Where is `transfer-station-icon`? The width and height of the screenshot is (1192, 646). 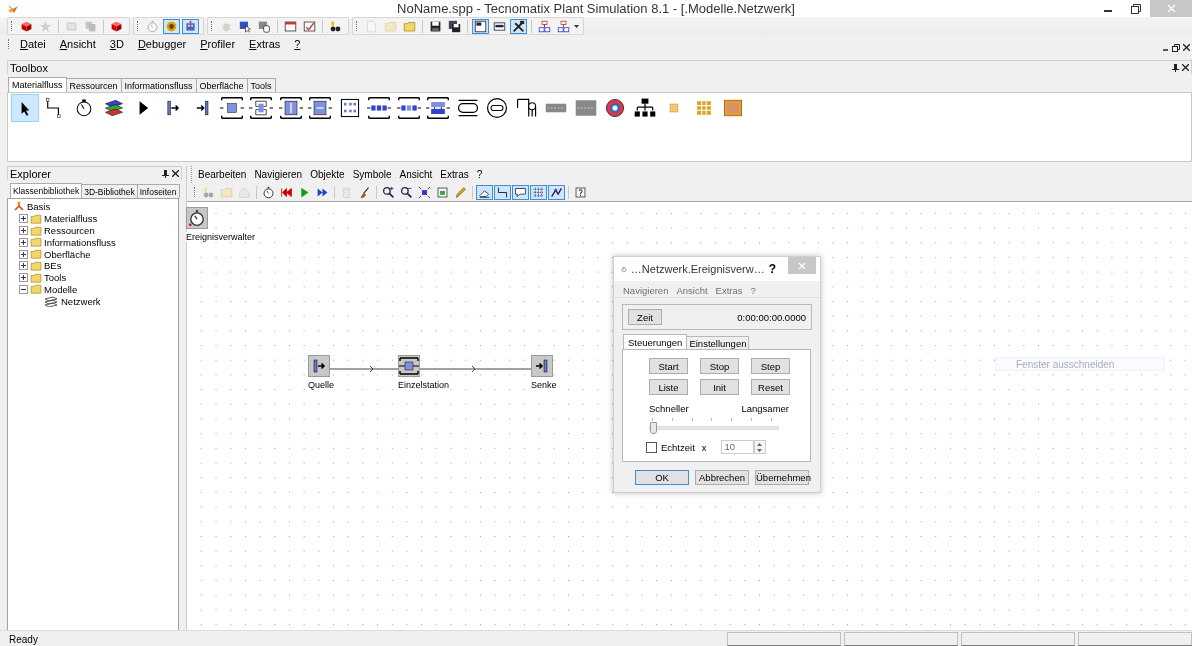 transfer-station-icon is located at coordinates (438, 108).